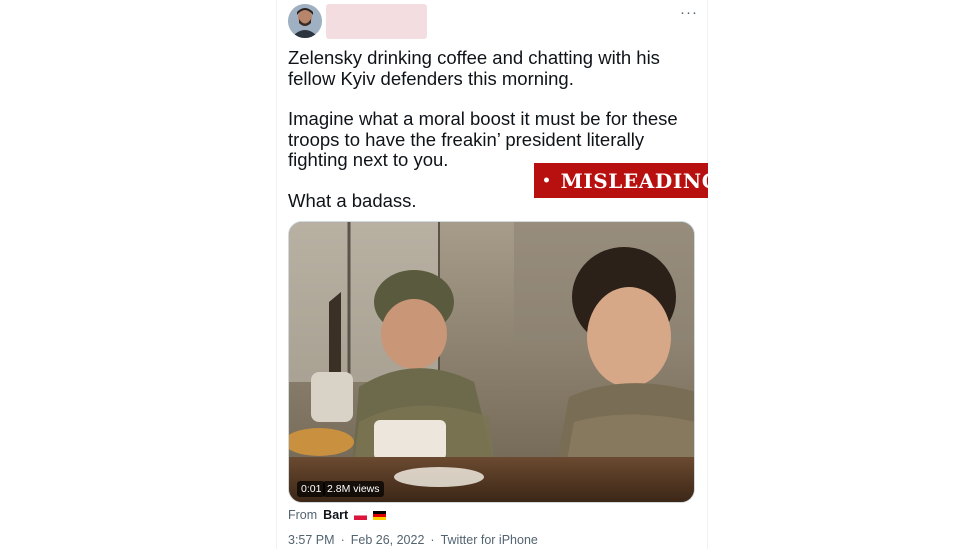 The width and height of the screenshot is (976, 549). I want to click on misleading-label: • MISLEADING, so click(626, 180).